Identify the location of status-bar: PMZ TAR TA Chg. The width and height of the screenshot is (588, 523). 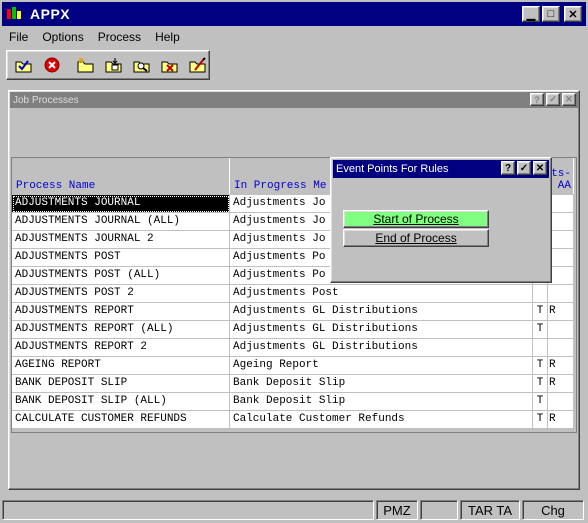
(294, 510).